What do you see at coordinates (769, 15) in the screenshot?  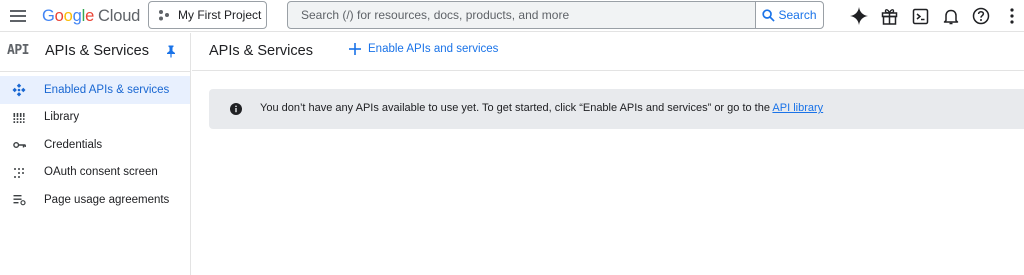 I see `search-icon` at bounding box center [769, 15].